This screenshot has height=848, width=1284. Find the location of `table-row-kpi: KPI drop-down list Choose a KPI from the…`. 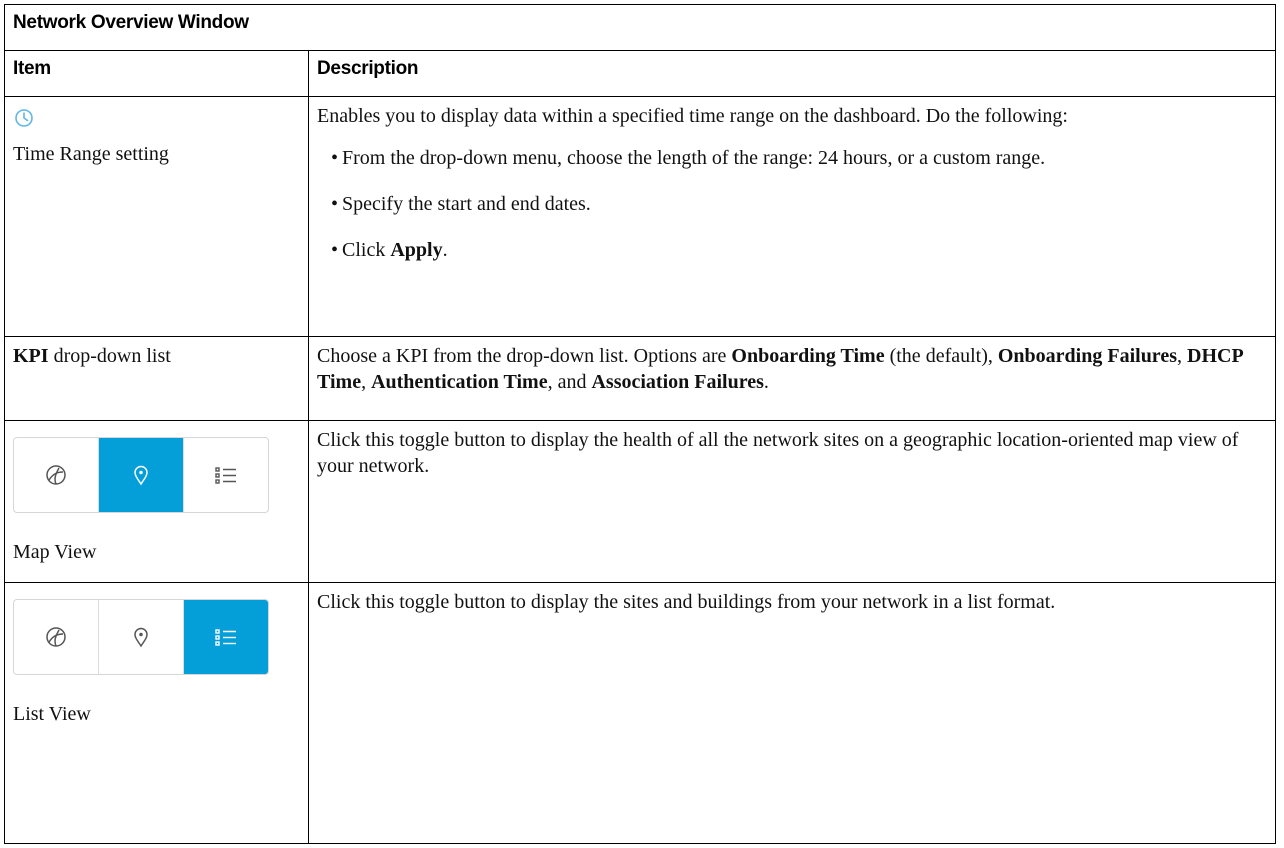

table-row-kpi: KPI drop-down list Choose a KPI from the… is located at coordinates (640, 378).